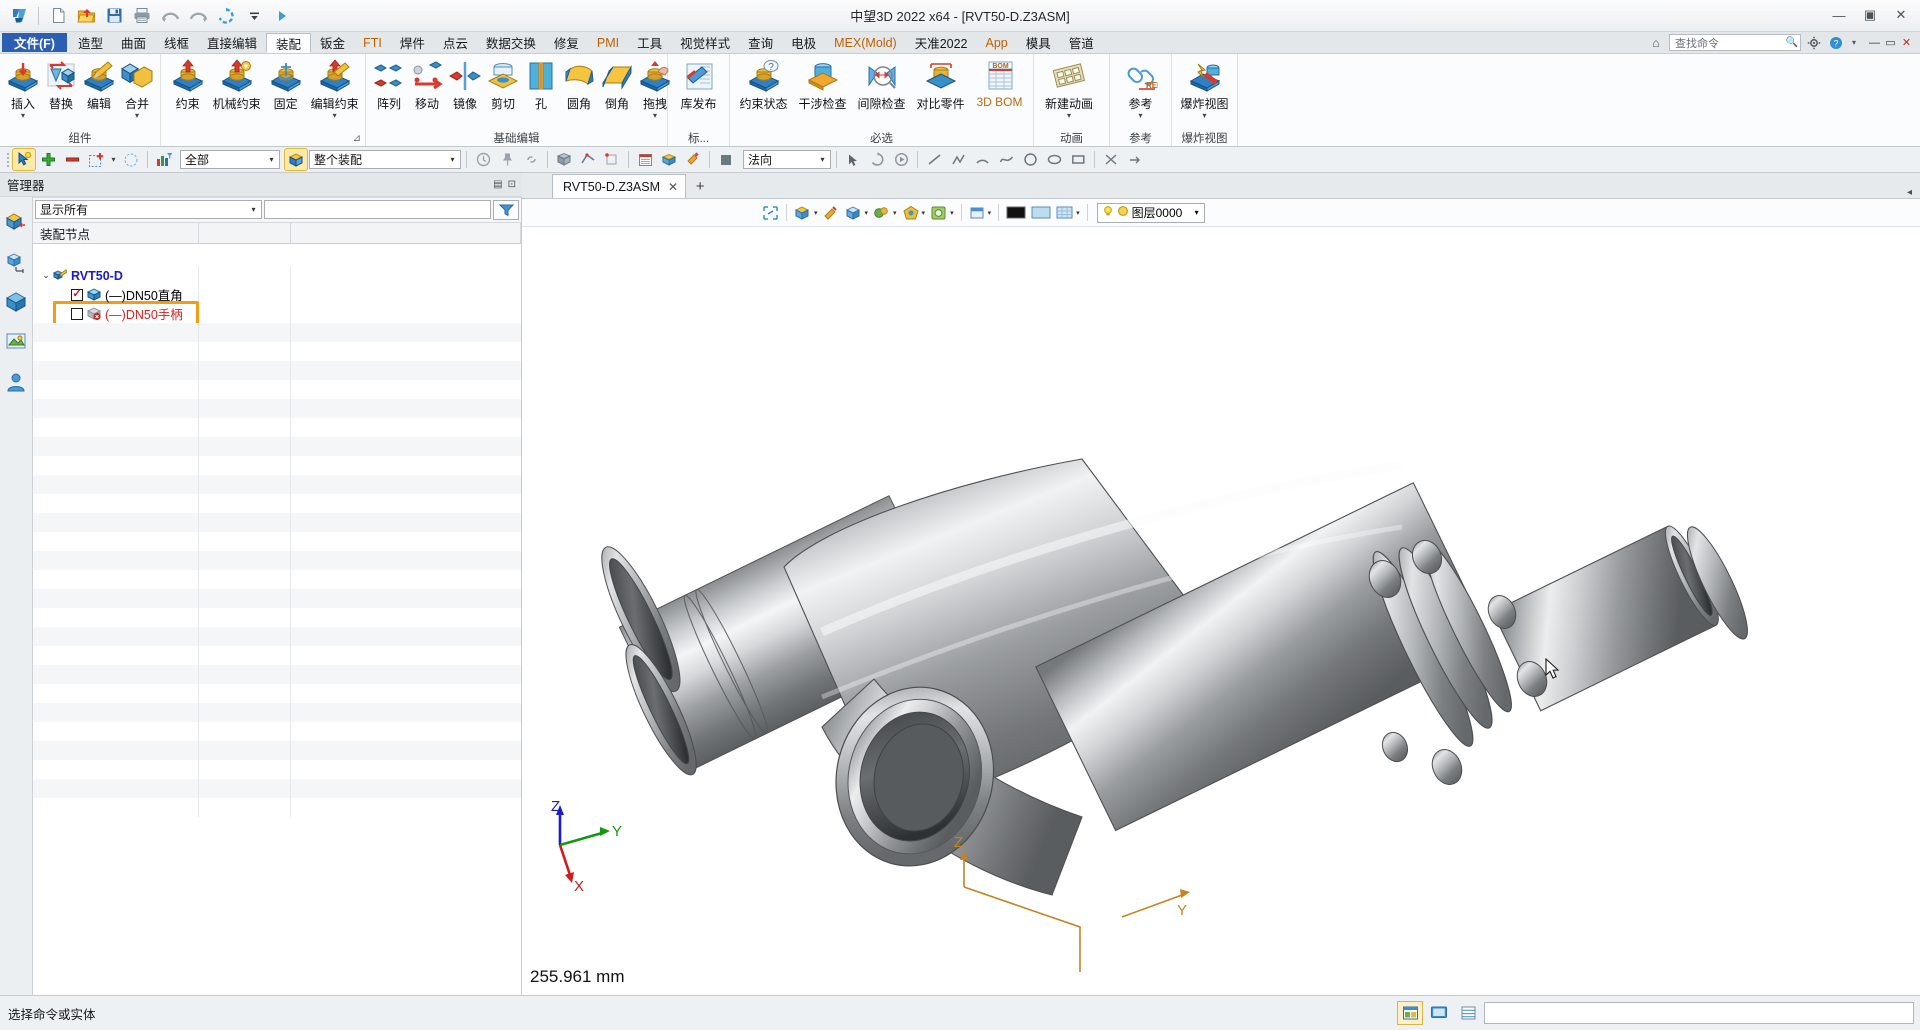 The image size is (1920, 1030). I want to click on ribbon-button-insert-component: 插入 ▾, so click(23, 88).